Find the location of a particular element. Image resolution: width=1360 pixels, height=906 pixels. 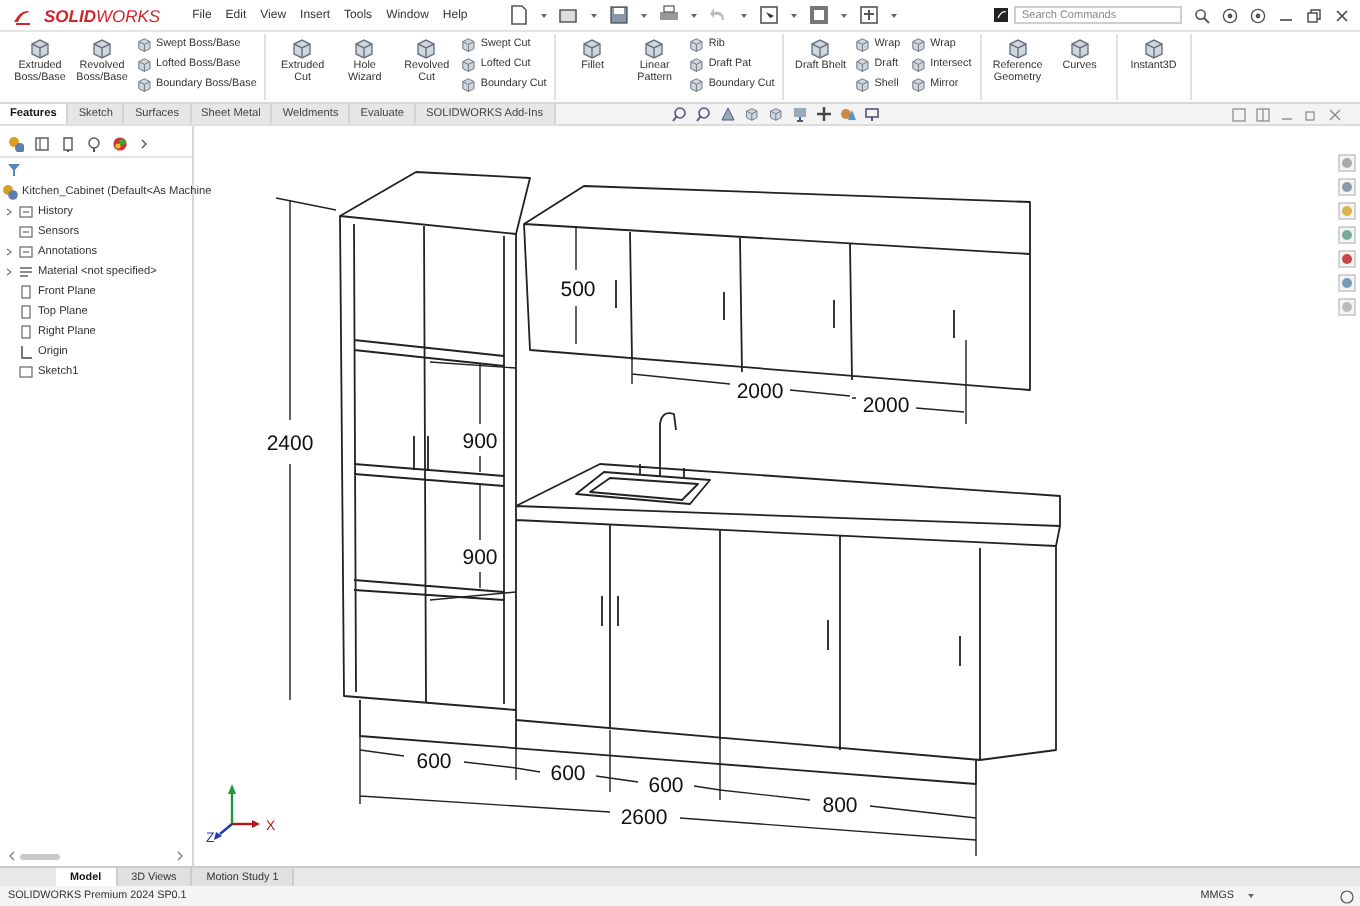

open-document-icon is located at coordinates (568, 15).